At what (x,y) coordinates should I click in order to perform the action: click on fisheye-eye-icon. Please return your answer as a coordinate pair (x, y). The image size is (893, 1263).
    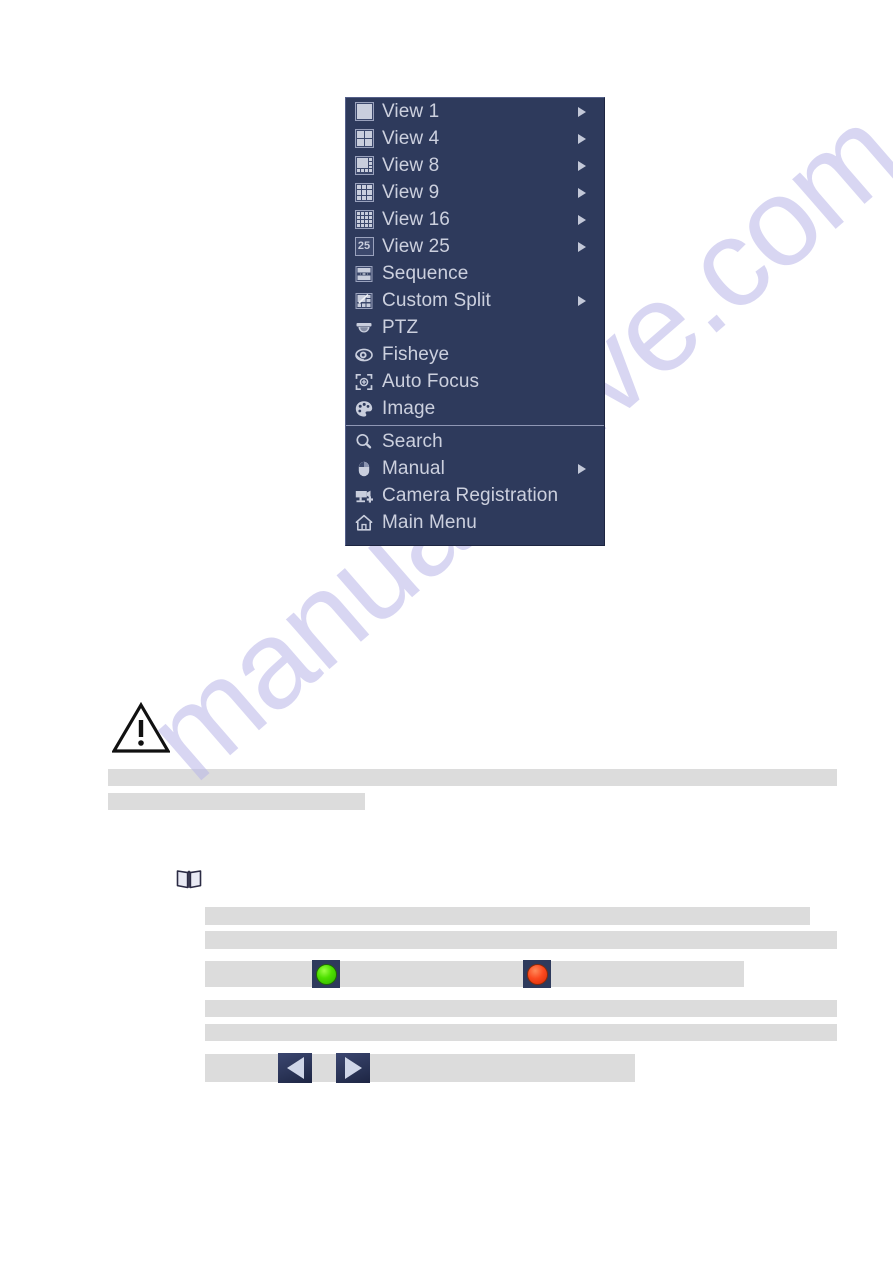
    Looking at the image, I should click on (364, 355).